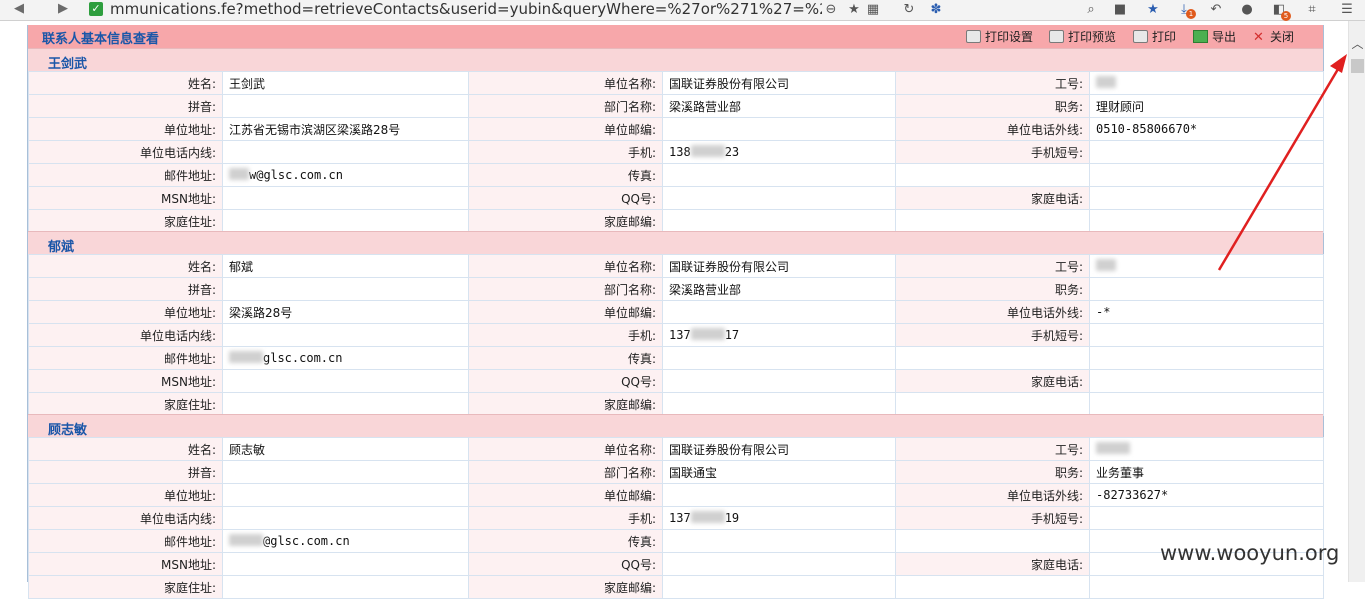 This screenshot has width=1365, height=599. What do you see at coordinates (19, 8) in the screenshot?
I see `back-arrow-icon: ◀` at bounding box center [19, 8].